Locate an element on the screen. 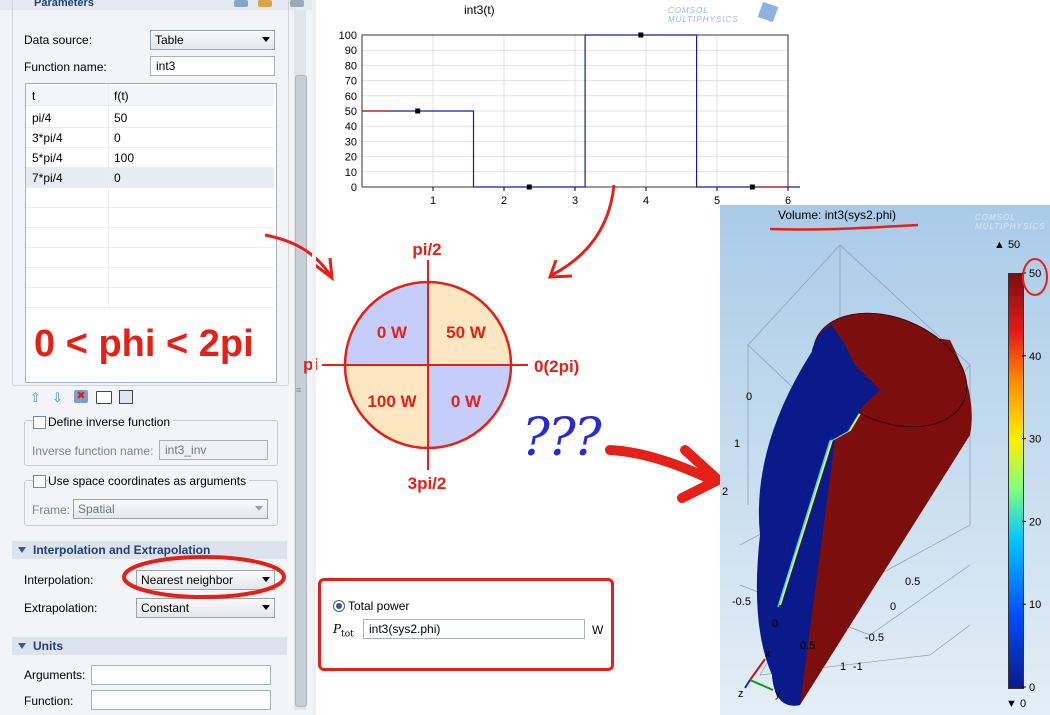 Image resolution: width=1050 pixels, height=715 pixels. table-header-ft: f(t) is located at coordinates (121, 96).